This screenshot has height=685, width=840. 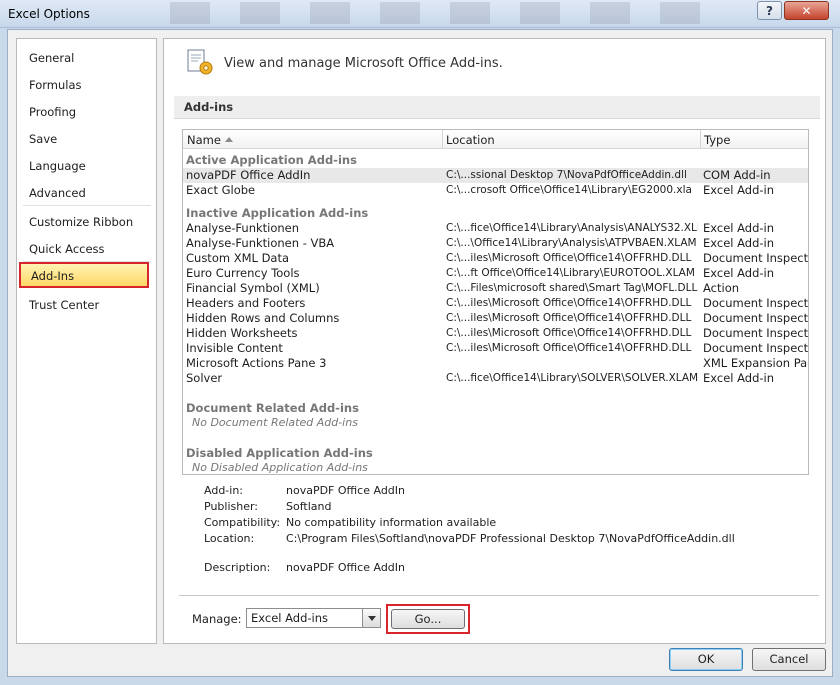 I want to click on row-type: XML Expansion Pack, so click(x=756, y=363).